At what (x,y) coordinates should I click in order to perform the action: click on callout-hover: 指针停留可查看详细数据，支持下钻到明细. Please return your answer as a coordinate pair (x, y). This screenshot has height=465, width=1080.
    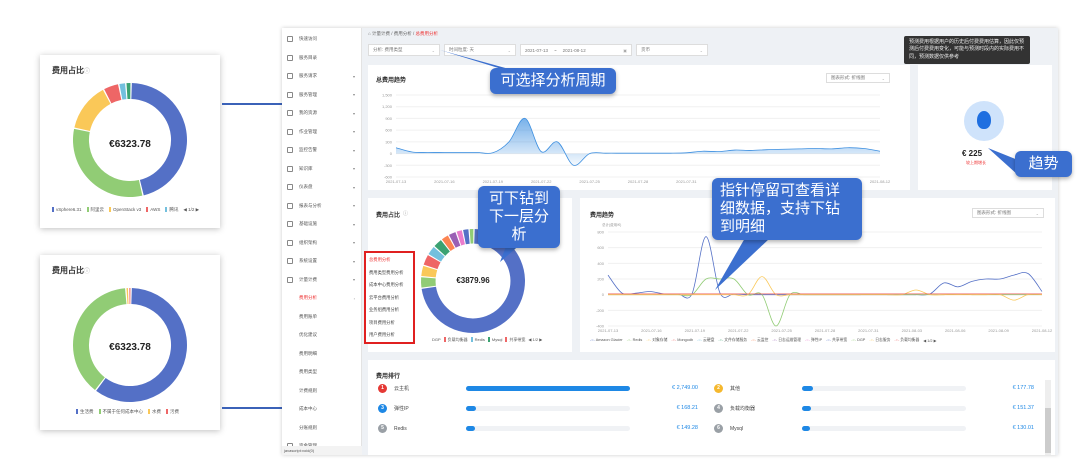
    Looking at the image, I should click on (787, 209).